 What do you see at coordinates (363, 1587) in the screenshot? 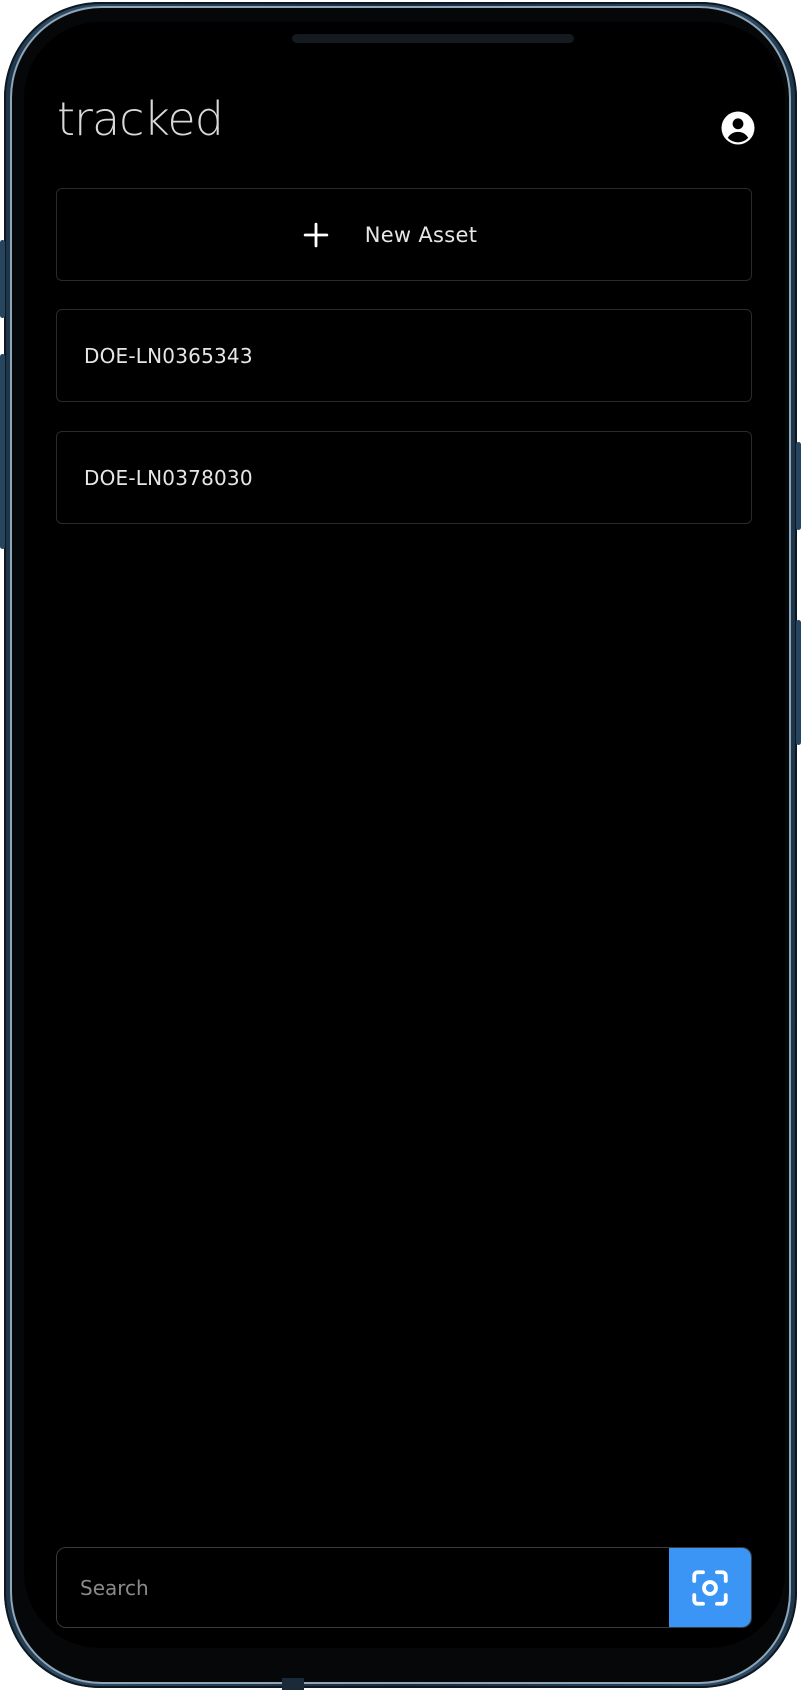
I see `search-input` at bounding box center [363, 1587].